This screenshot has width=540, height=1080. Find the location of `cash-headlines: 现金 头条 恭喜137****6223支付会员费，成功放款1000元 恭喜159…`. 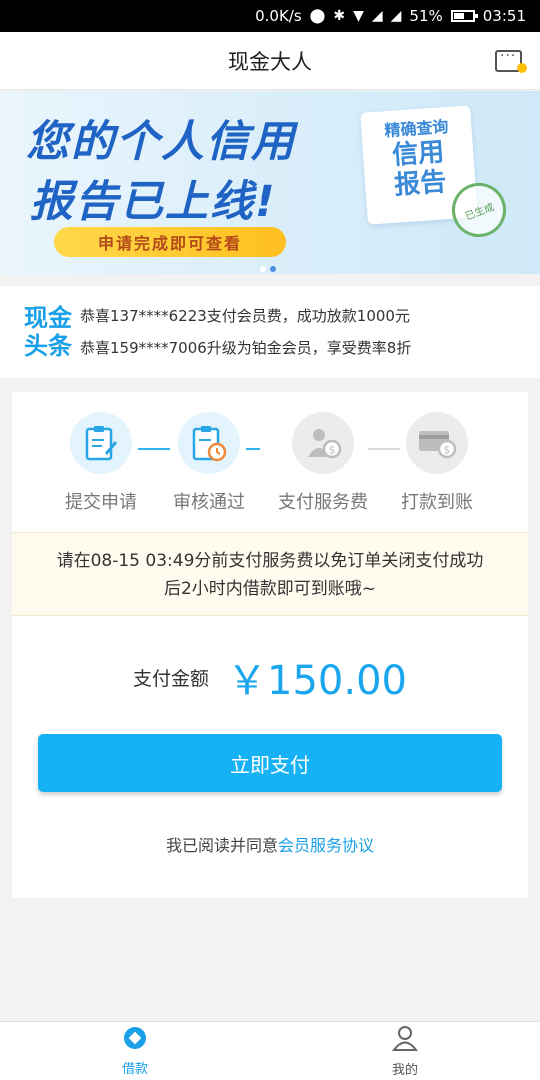

cash-headlines: 现金 头条 恭喜137****6223支付会员费，成功放款1000元 恭喜159… is located at coordinates (270, 332).